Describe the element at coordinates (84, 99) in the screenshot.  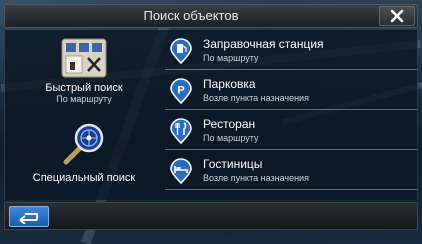
I see `quick-search-sublabel: По маршруту` at that location.